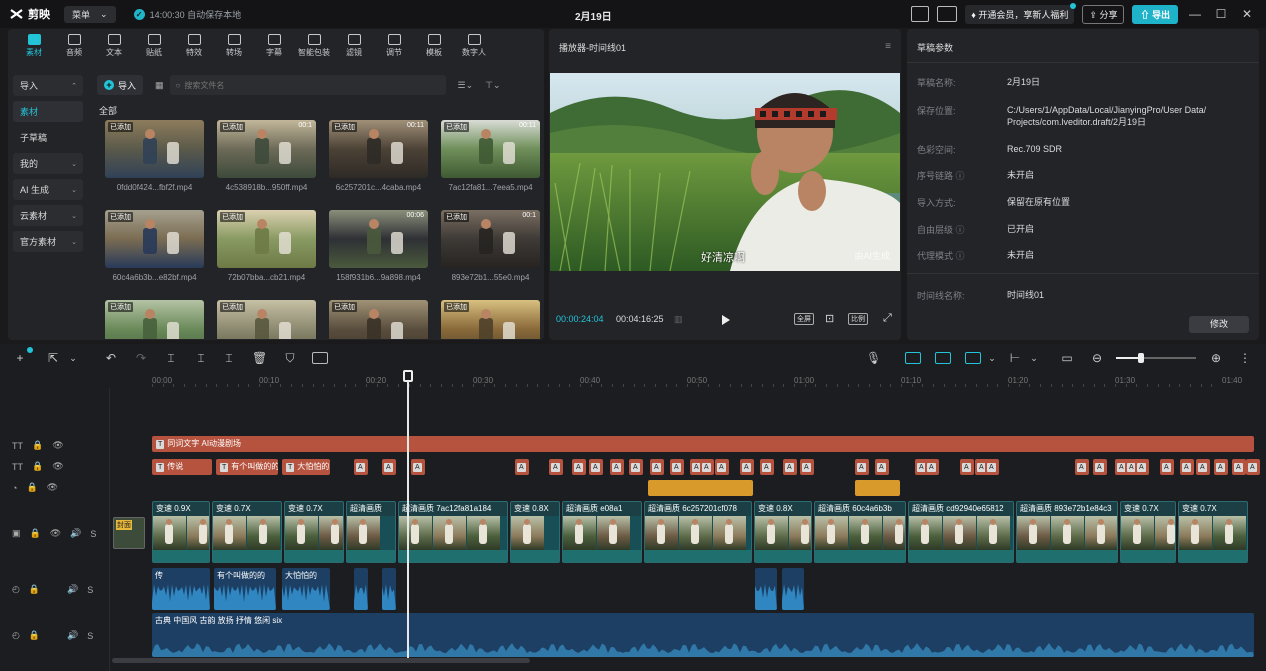 The width and height of the screenshot is (1266, 671). What do you see at coordinates (394, 46) in the screenshot?
I see `tab-adjust: 调节` at bounding box center [394, 46].